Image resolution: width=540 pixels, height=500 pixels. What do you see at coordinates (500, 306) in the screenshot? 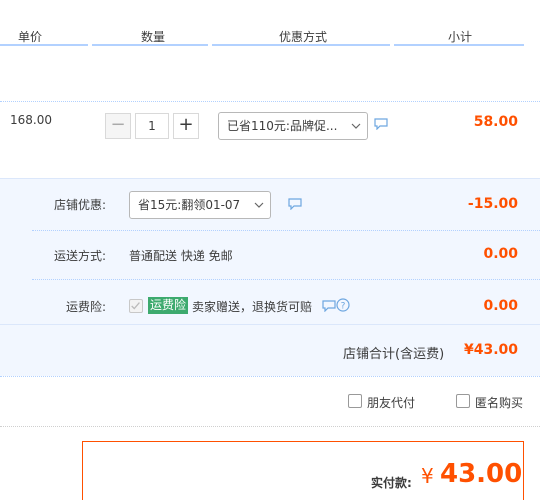
I see `insurance-amount: 0.00` at bounding box center [500, 306].